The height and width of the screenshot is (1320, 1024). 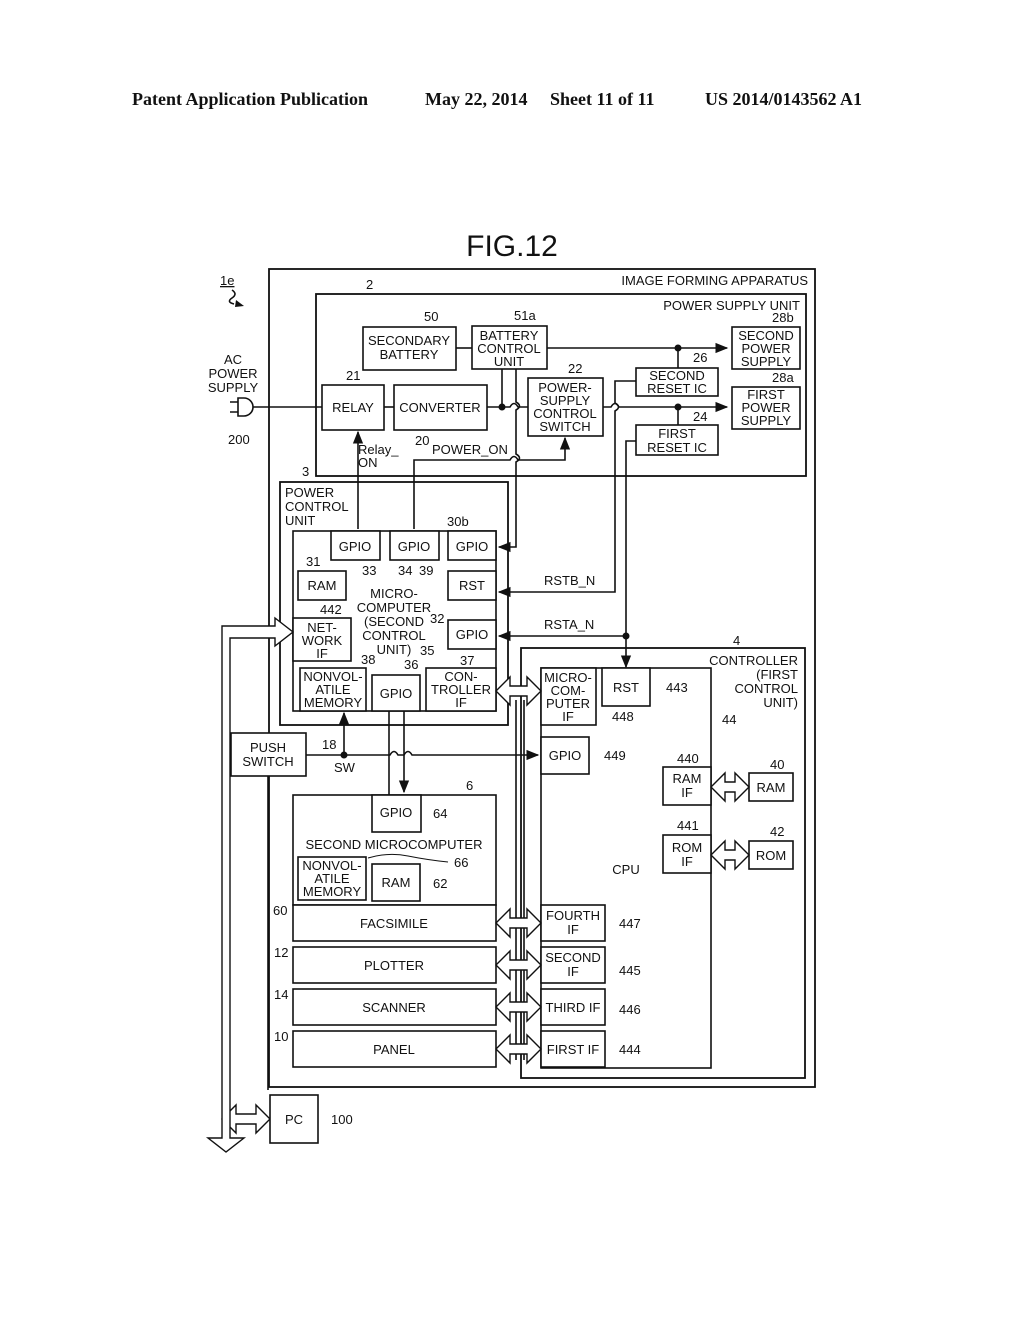 What do you see at coordinates (625, 869) in the screenshot?
I see `cpu-label: CPU` at bounding box center [625, 869].